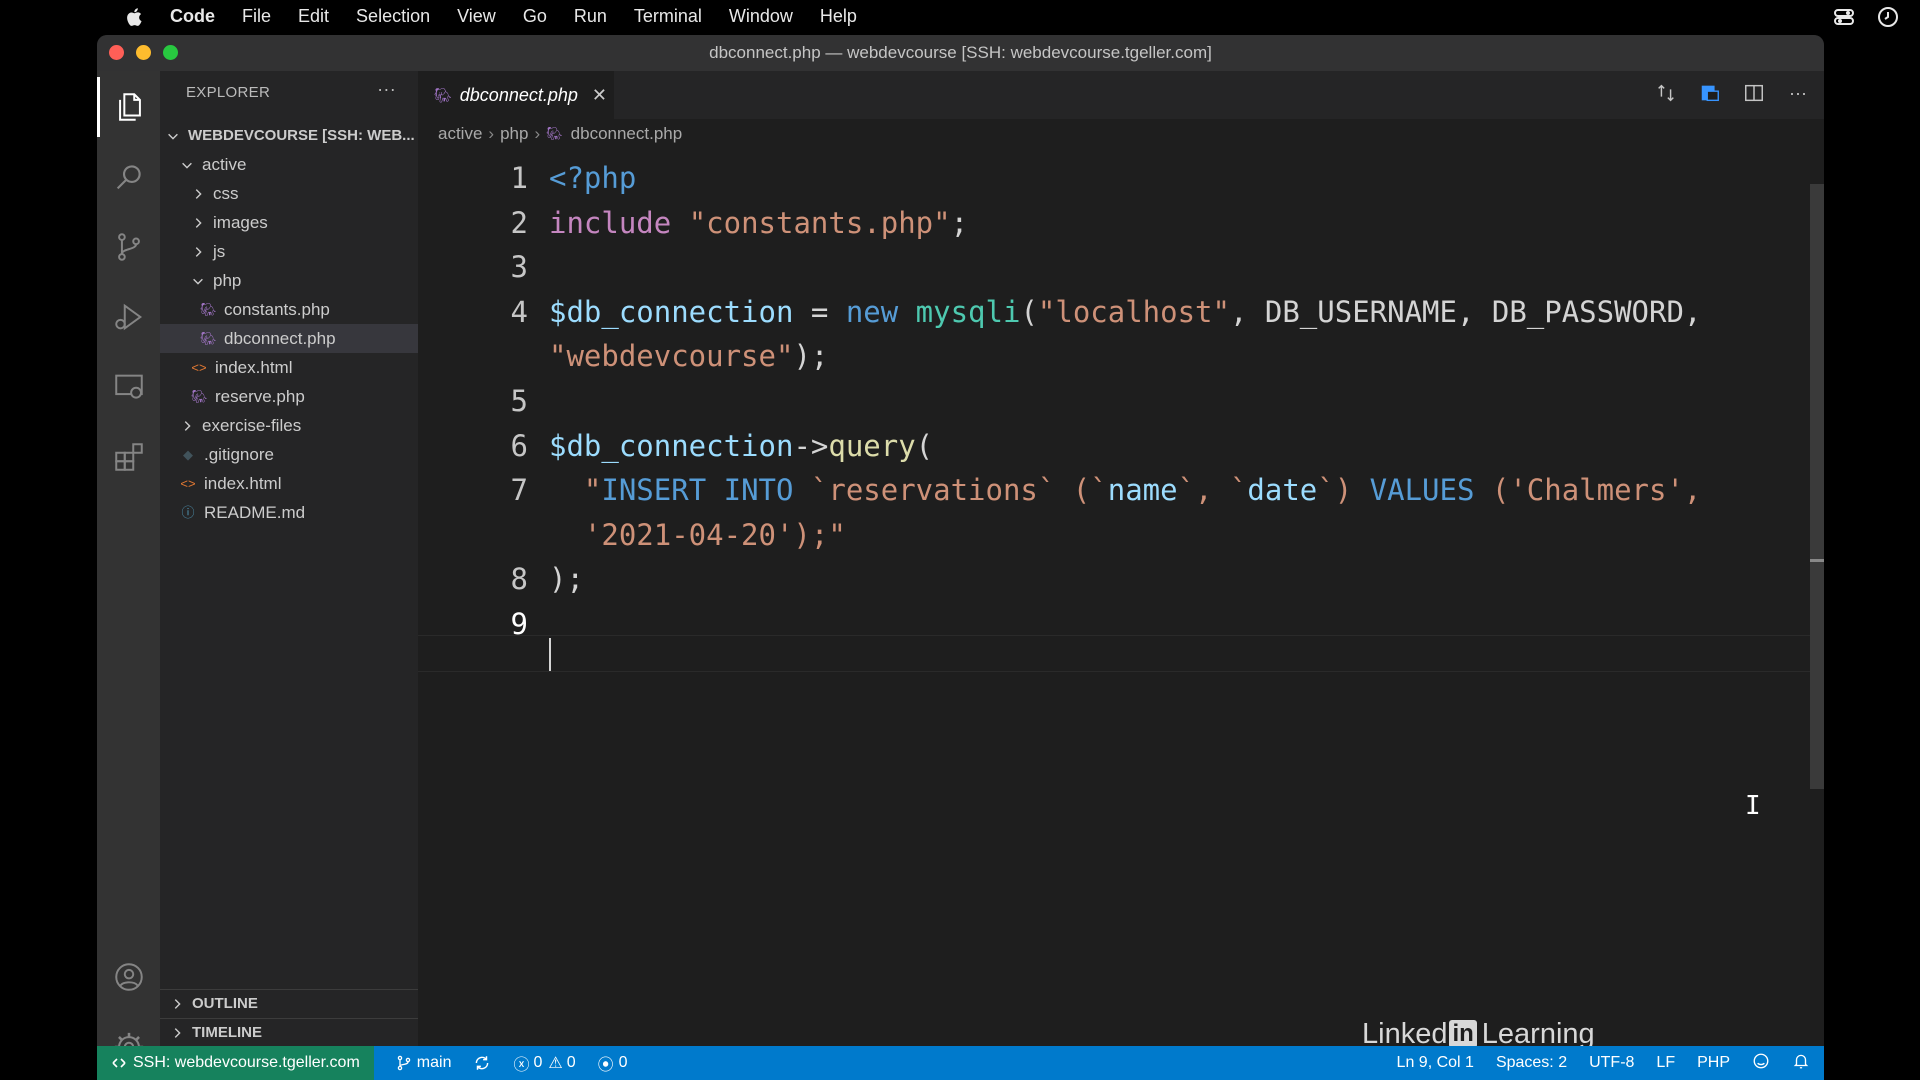  Describe the element at coordinates (593, 178) in the screenshot. I see `code-token: <?php` at that location.